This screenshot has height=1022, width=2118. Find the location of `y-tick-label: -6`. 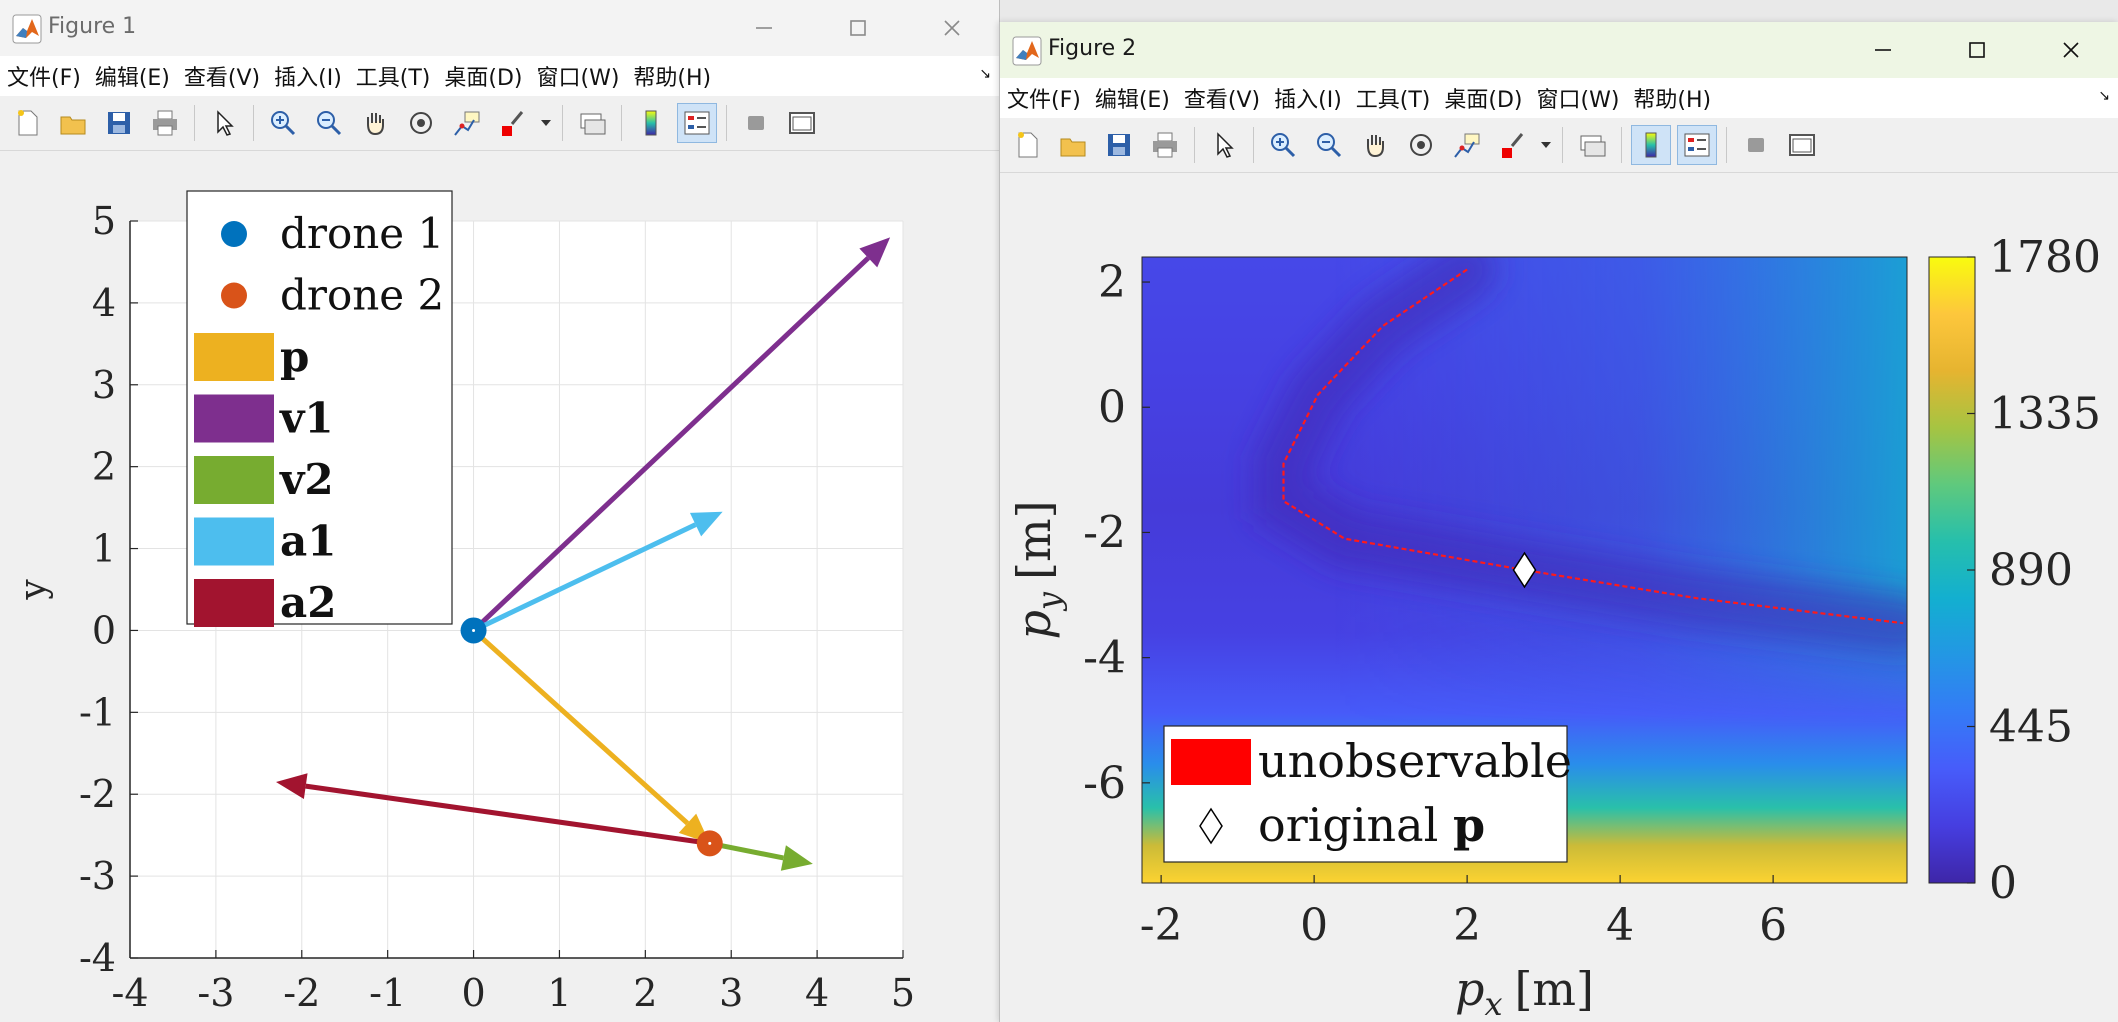

y-tick-label: -6 is located at coordinates (1104, 783).